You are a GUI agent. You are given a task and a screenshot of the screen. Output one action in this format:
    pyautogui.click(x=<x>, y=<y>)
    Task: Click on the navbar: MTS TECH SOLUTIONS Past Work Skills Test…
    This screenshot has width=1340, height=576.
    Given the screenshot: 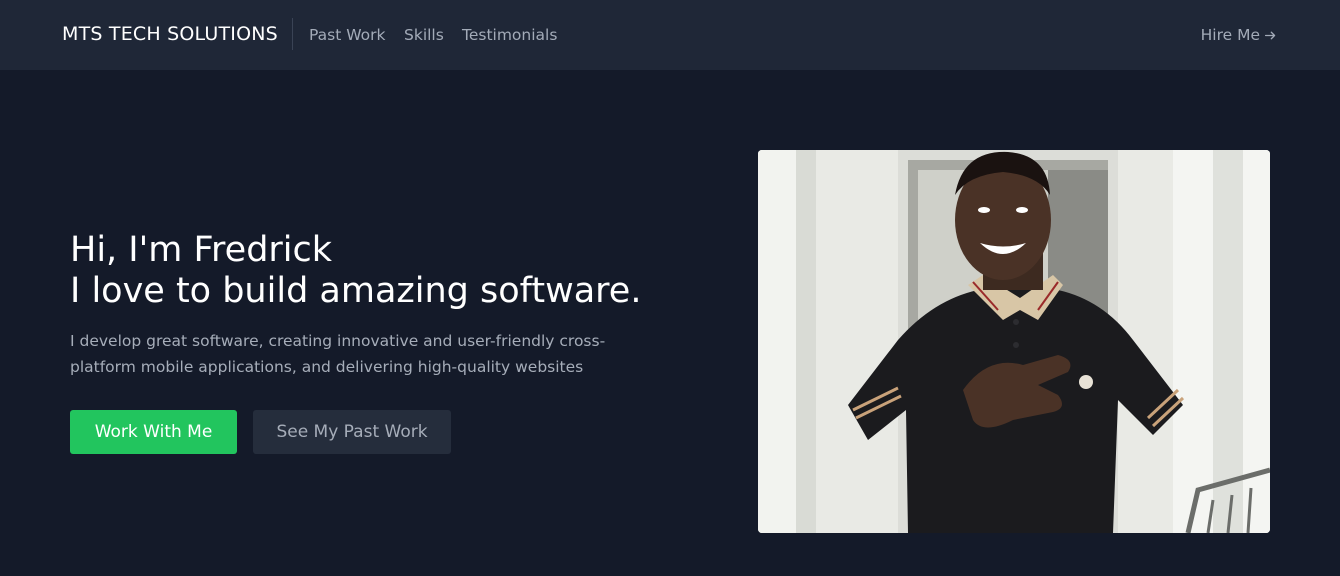 What is the action you would take?
    pyautogui.click(x=670, y=35)
    